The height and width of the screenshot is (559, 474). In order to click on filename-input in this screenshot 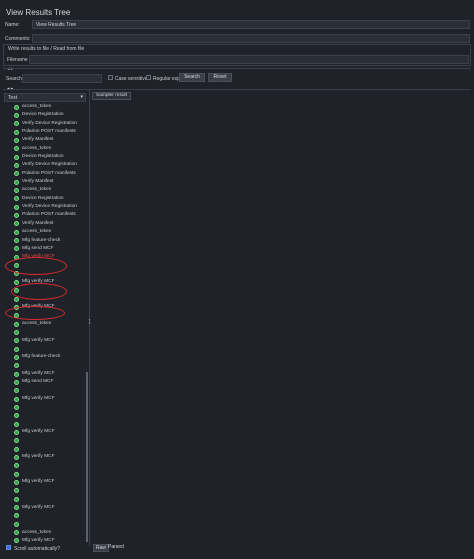, I will do `click(249, 59)`.